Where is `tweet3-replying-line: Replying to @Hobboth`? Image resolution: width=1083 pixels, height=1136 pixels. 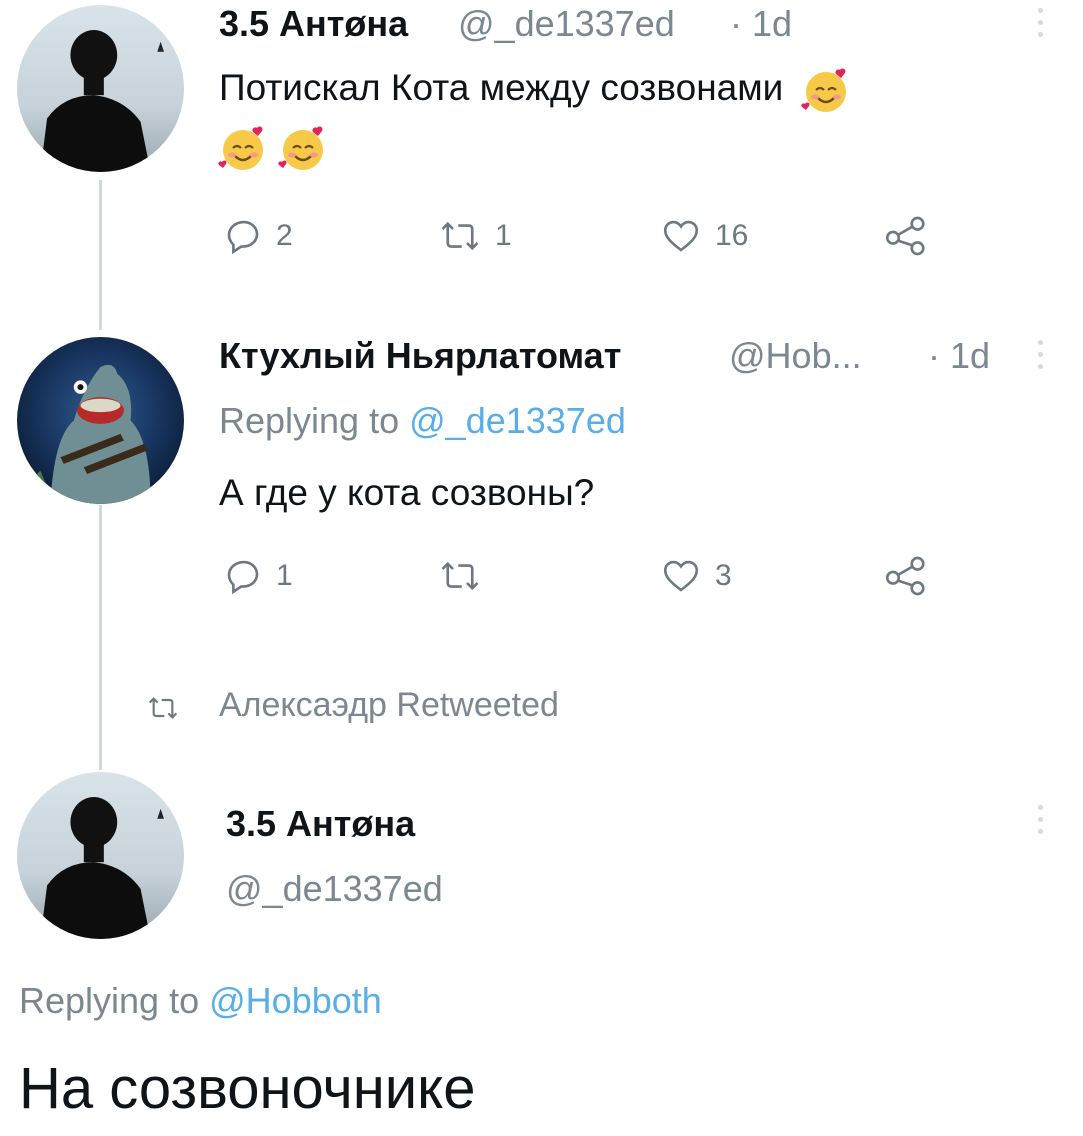 tweet3-replying-line: Replying to @Hobboth is located at coordinates (200, 1001).